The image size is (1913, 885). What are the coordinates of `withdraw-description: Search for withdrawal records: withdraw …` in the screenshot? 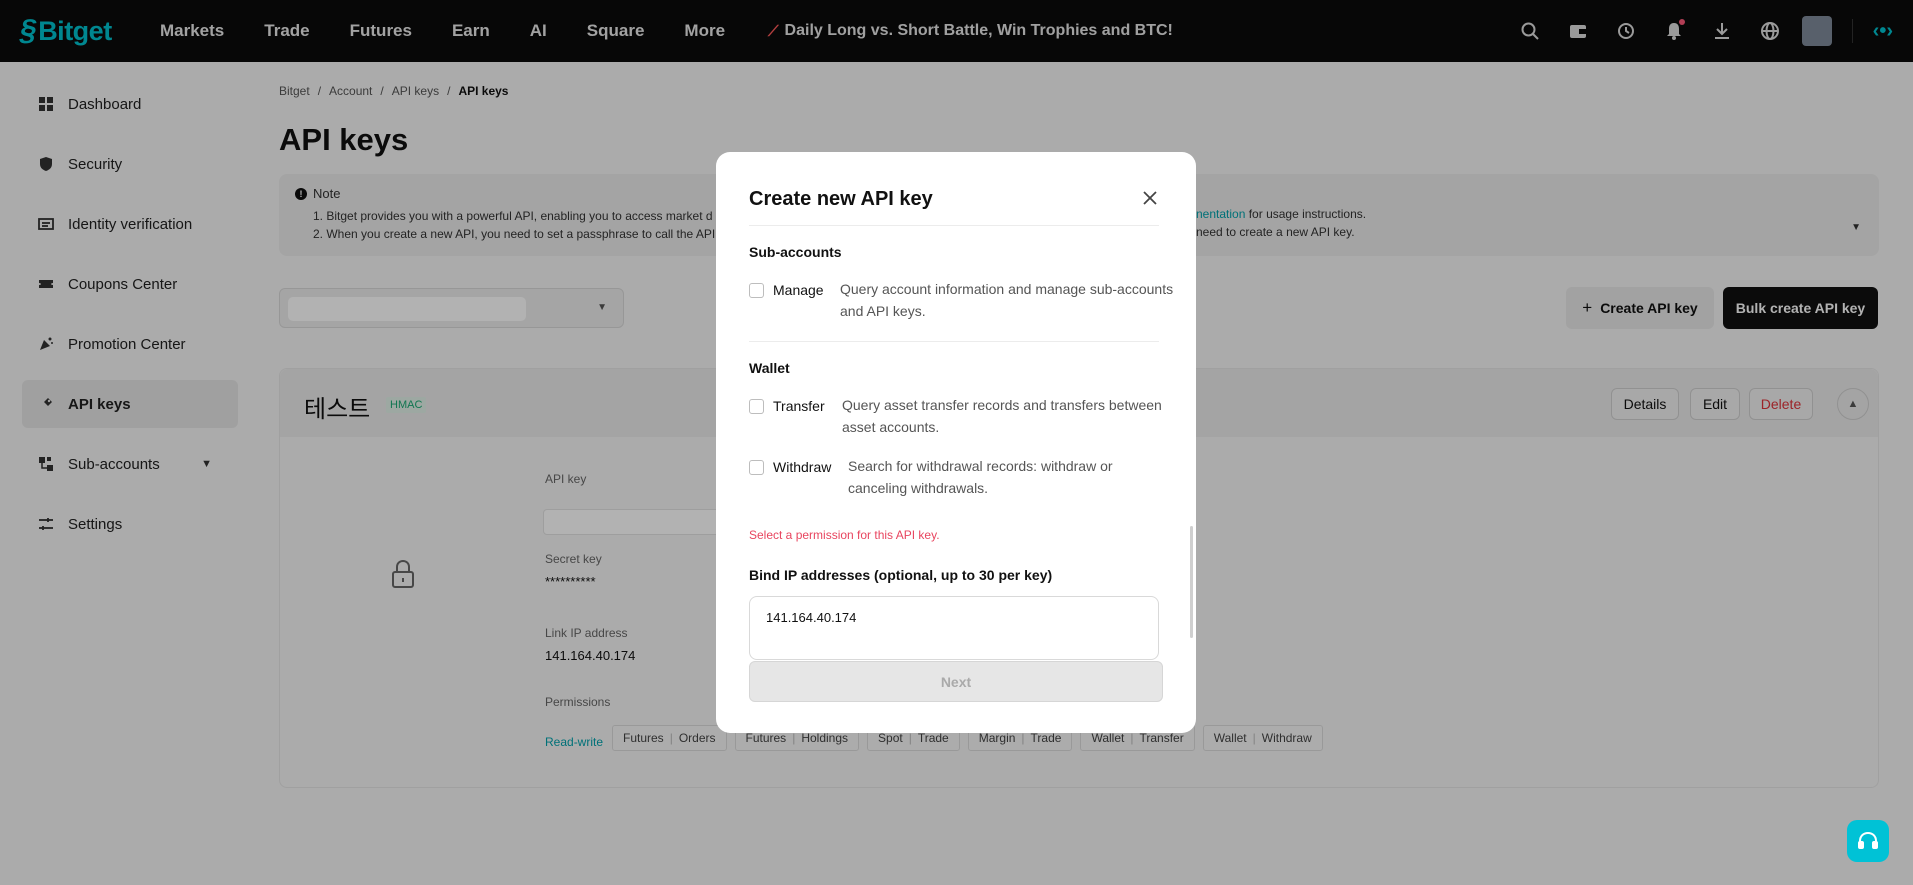 It's located at (980, 477).